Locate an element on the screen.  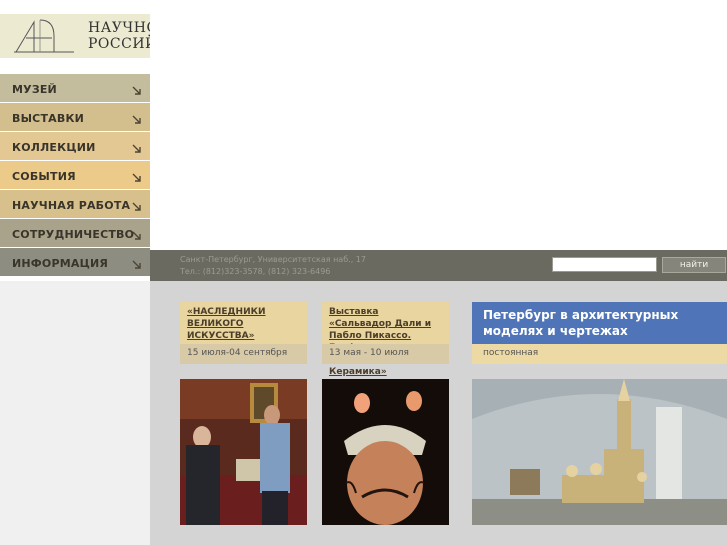
nav-item-exhibitions: ВЫСТАВКИ is located at coordinates (75, 117).